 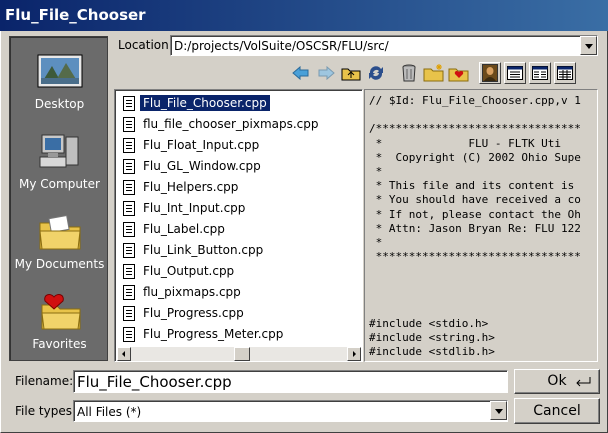 I want to click on filetypes-label: File types:, so click(x=45, y=411).